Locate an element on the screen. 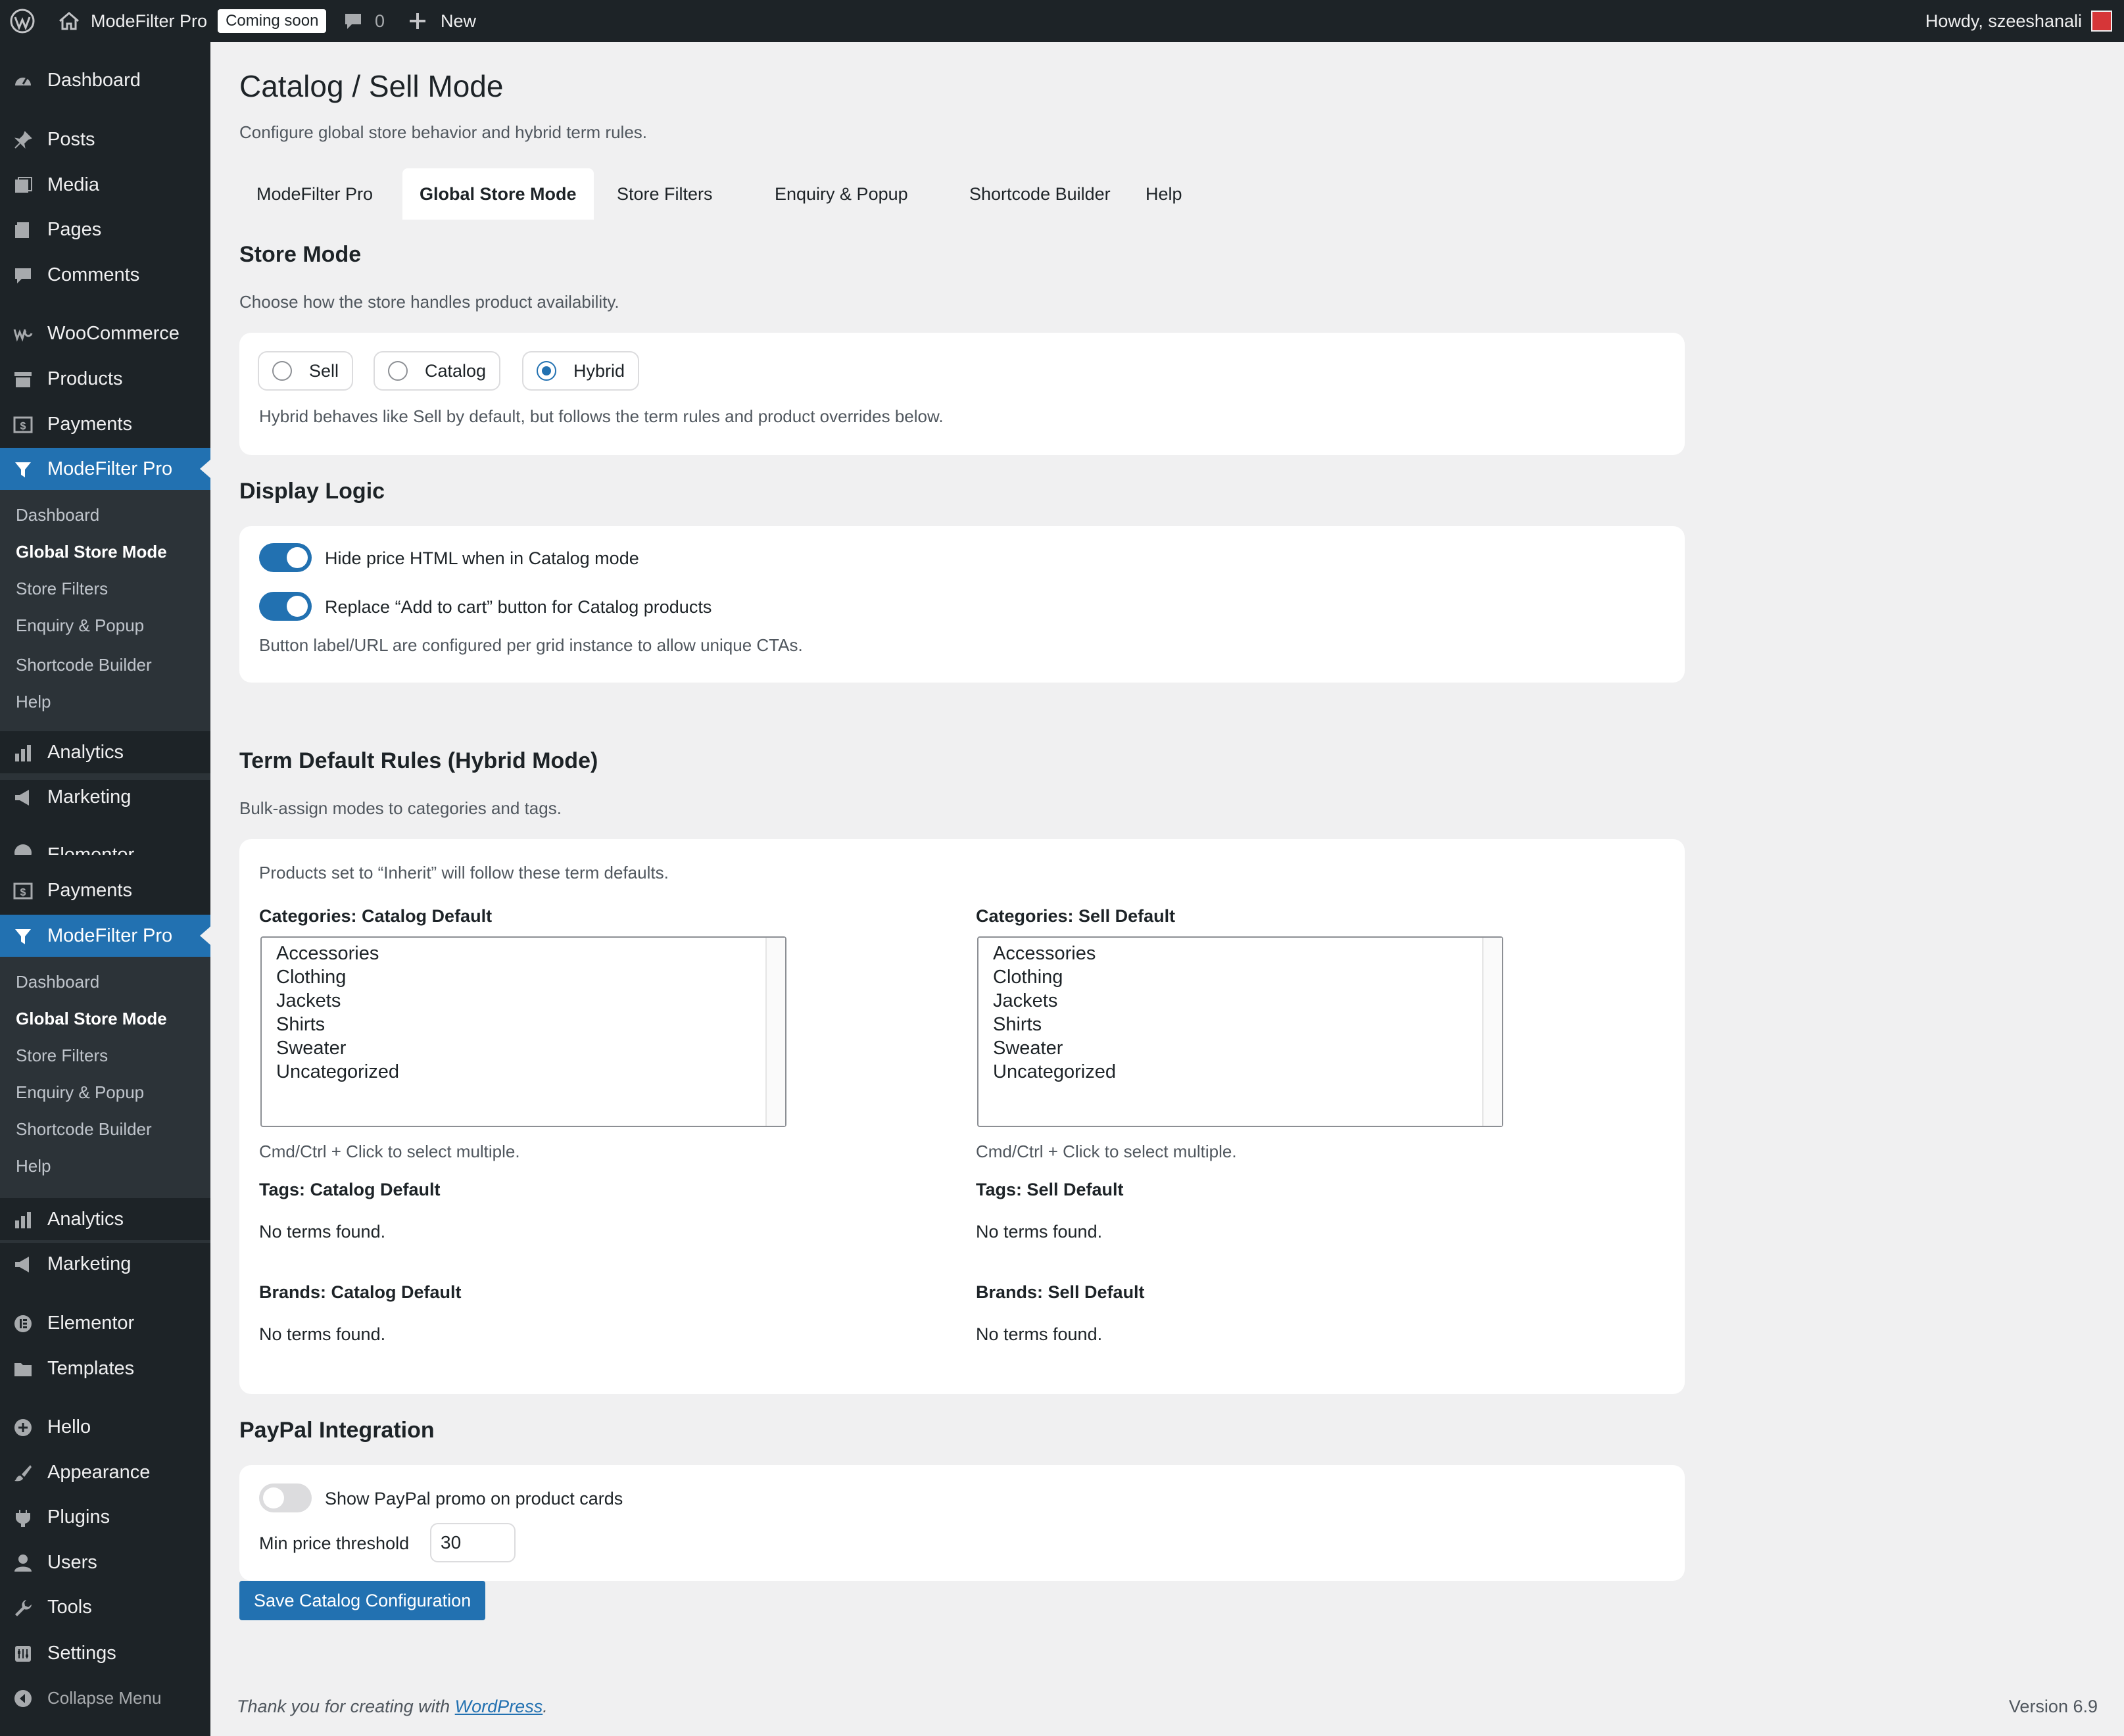  my-account: Howdy, szeeshanali is located at coordinates (2018, 21).